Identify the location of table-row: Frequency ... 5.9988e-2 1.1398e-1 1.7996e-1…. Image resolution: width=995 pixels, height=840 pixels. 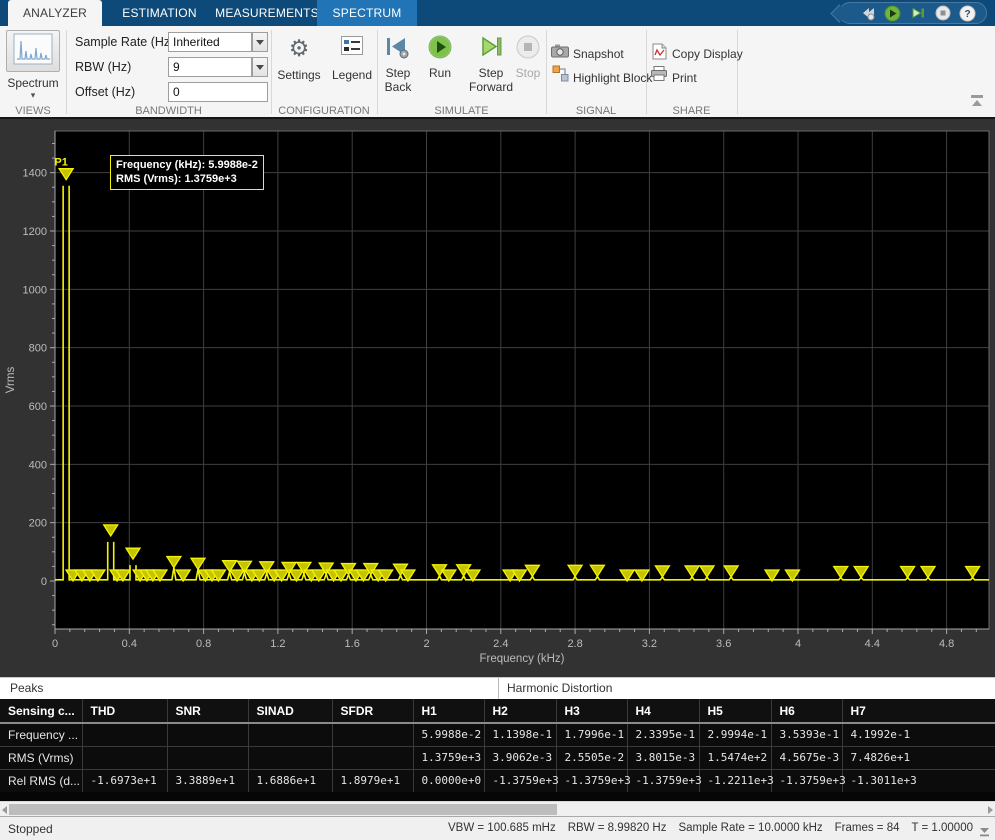
(497, 735).